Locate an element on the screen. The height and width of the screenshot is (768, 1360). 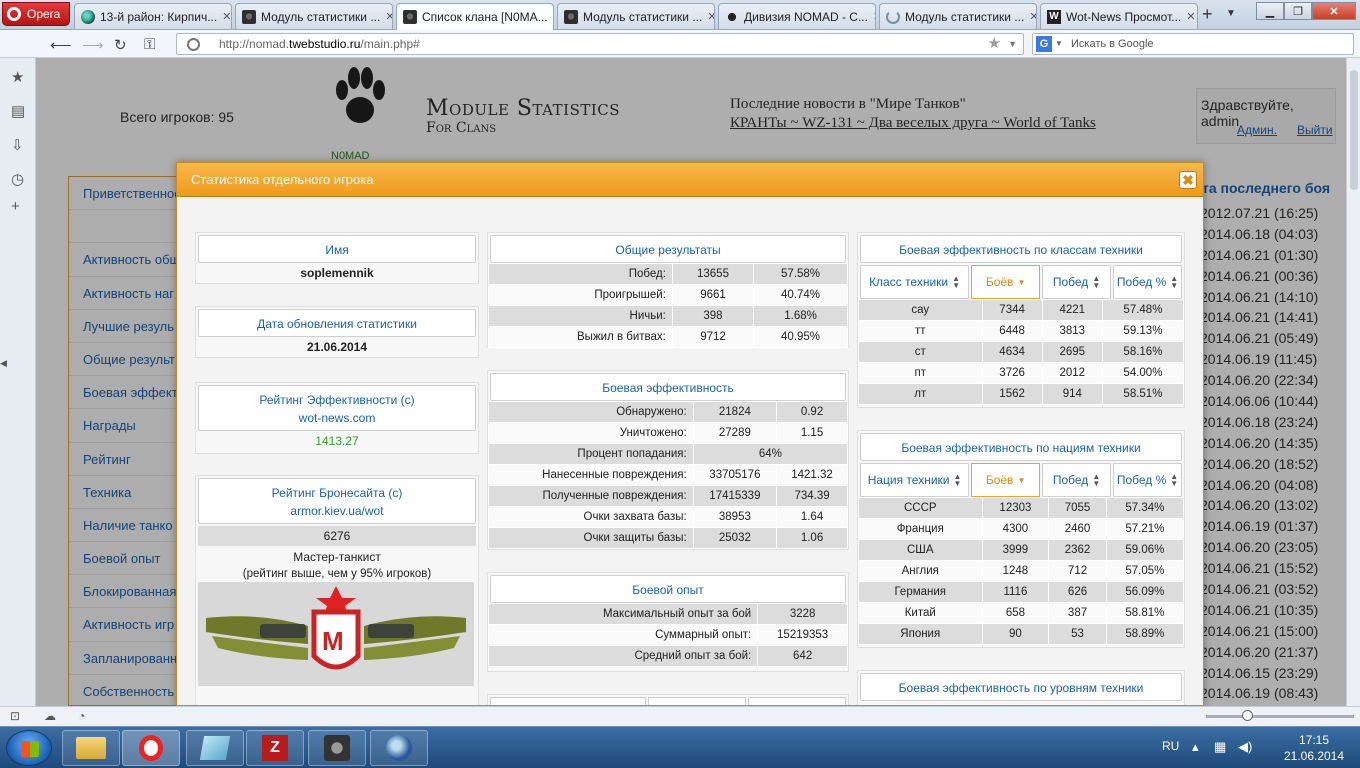
page-scrollbar is located at coordinates (1353, 382).